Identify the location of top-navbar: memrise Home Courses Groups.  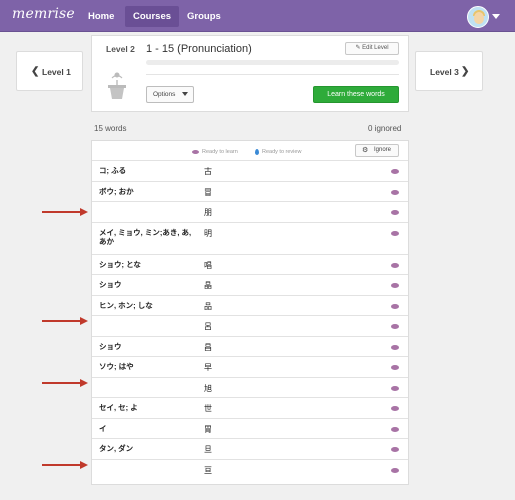
(257, 16).